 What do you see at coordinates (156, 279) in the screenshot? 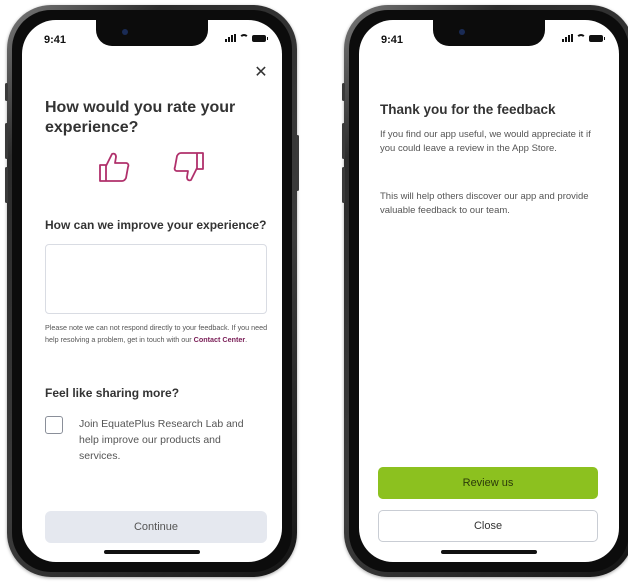
I see `feedback-textarea` at bounding box center [156, 279].